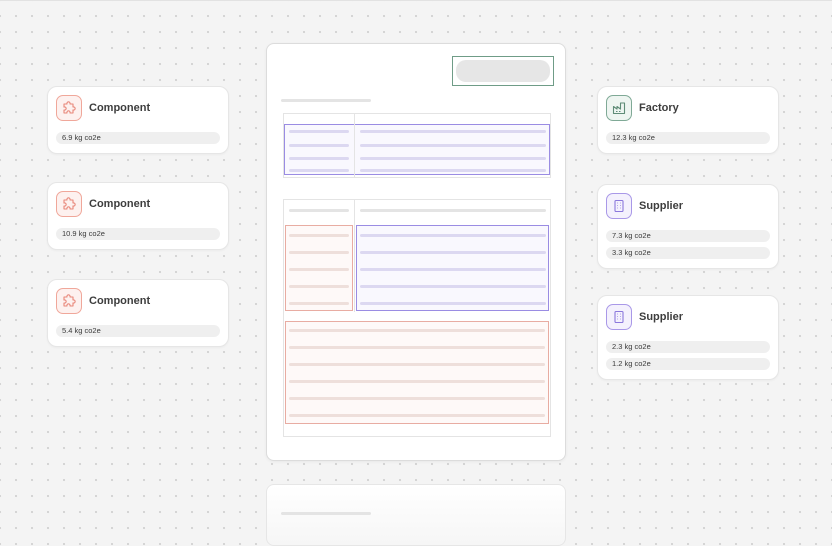 The width and height of the screenshot is (832, 546). I want to click on header-highlight-box, so click(503, 71).